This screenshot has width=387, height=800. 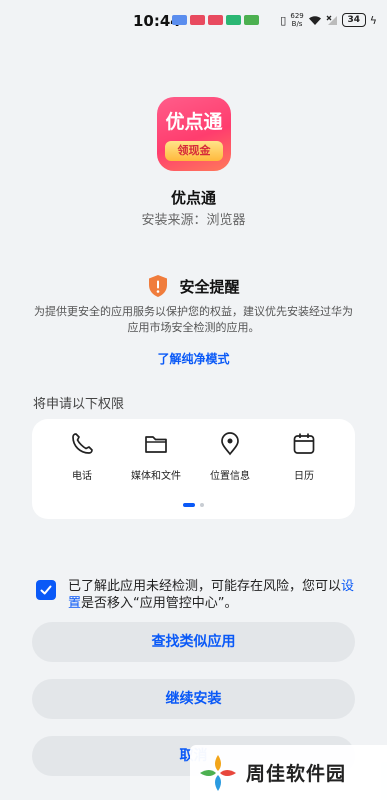 What do you see at coordinates (82, 456) in the screenshot?
I see `permission-phone: 电话` at bounding box center [82, 456].